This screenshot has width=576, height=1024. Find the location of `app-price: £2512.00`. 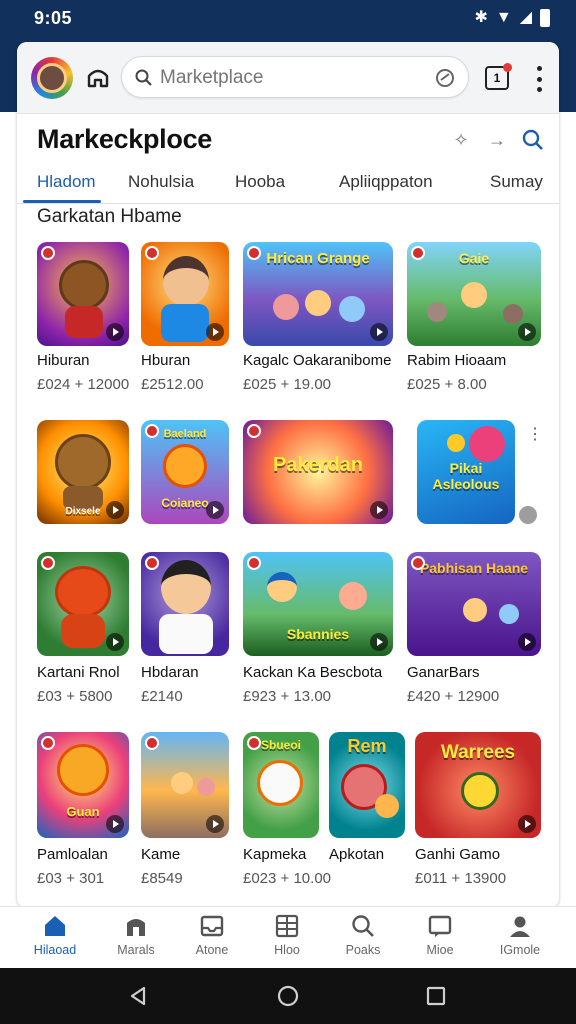

app-price: £2512.00 is located at coordinates (172, 384).